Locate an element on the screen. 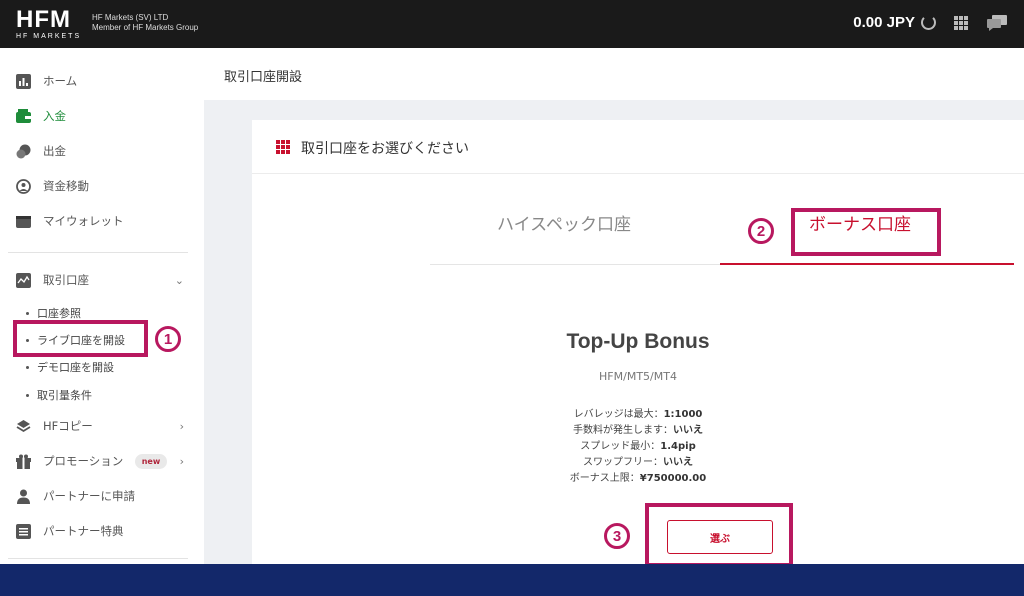 This screenshot has height=596, width=1024. active-tab-indicator is located at coordinates (867, 264).